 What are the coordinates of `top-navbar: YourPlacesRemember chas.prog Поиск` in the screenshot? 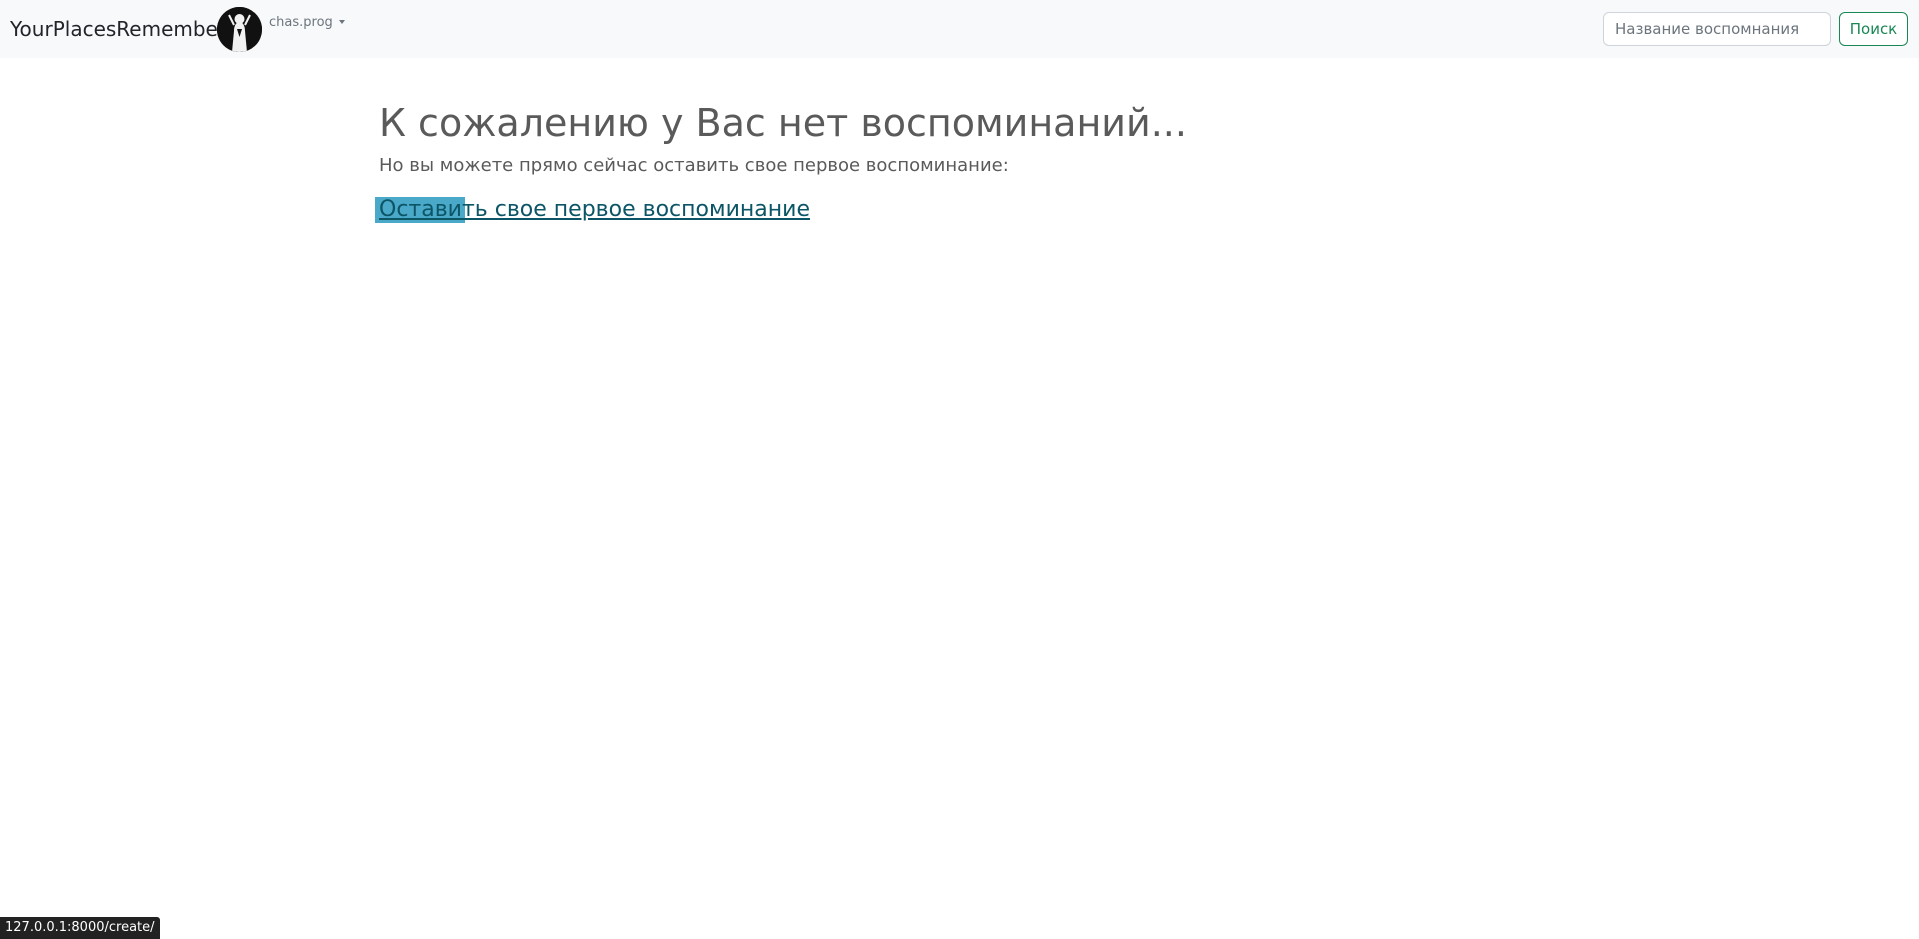 It's located at (959, 29).